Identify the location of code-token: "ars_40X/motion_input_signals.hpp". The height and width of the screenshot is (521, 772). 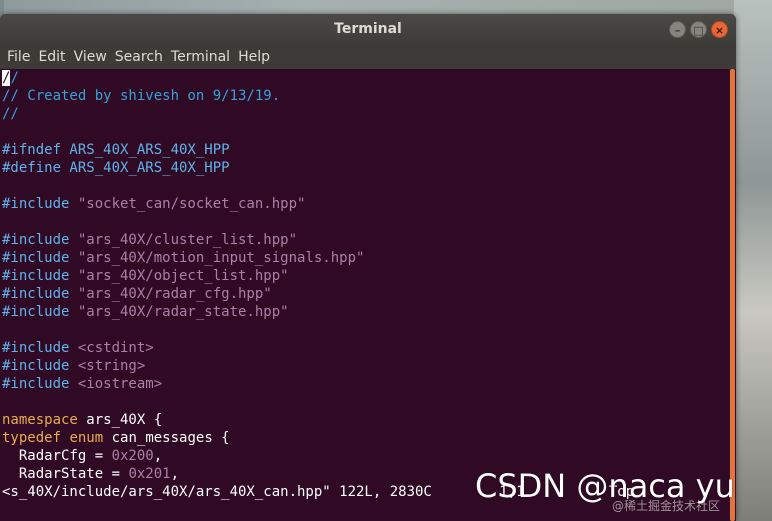
(221, 258).